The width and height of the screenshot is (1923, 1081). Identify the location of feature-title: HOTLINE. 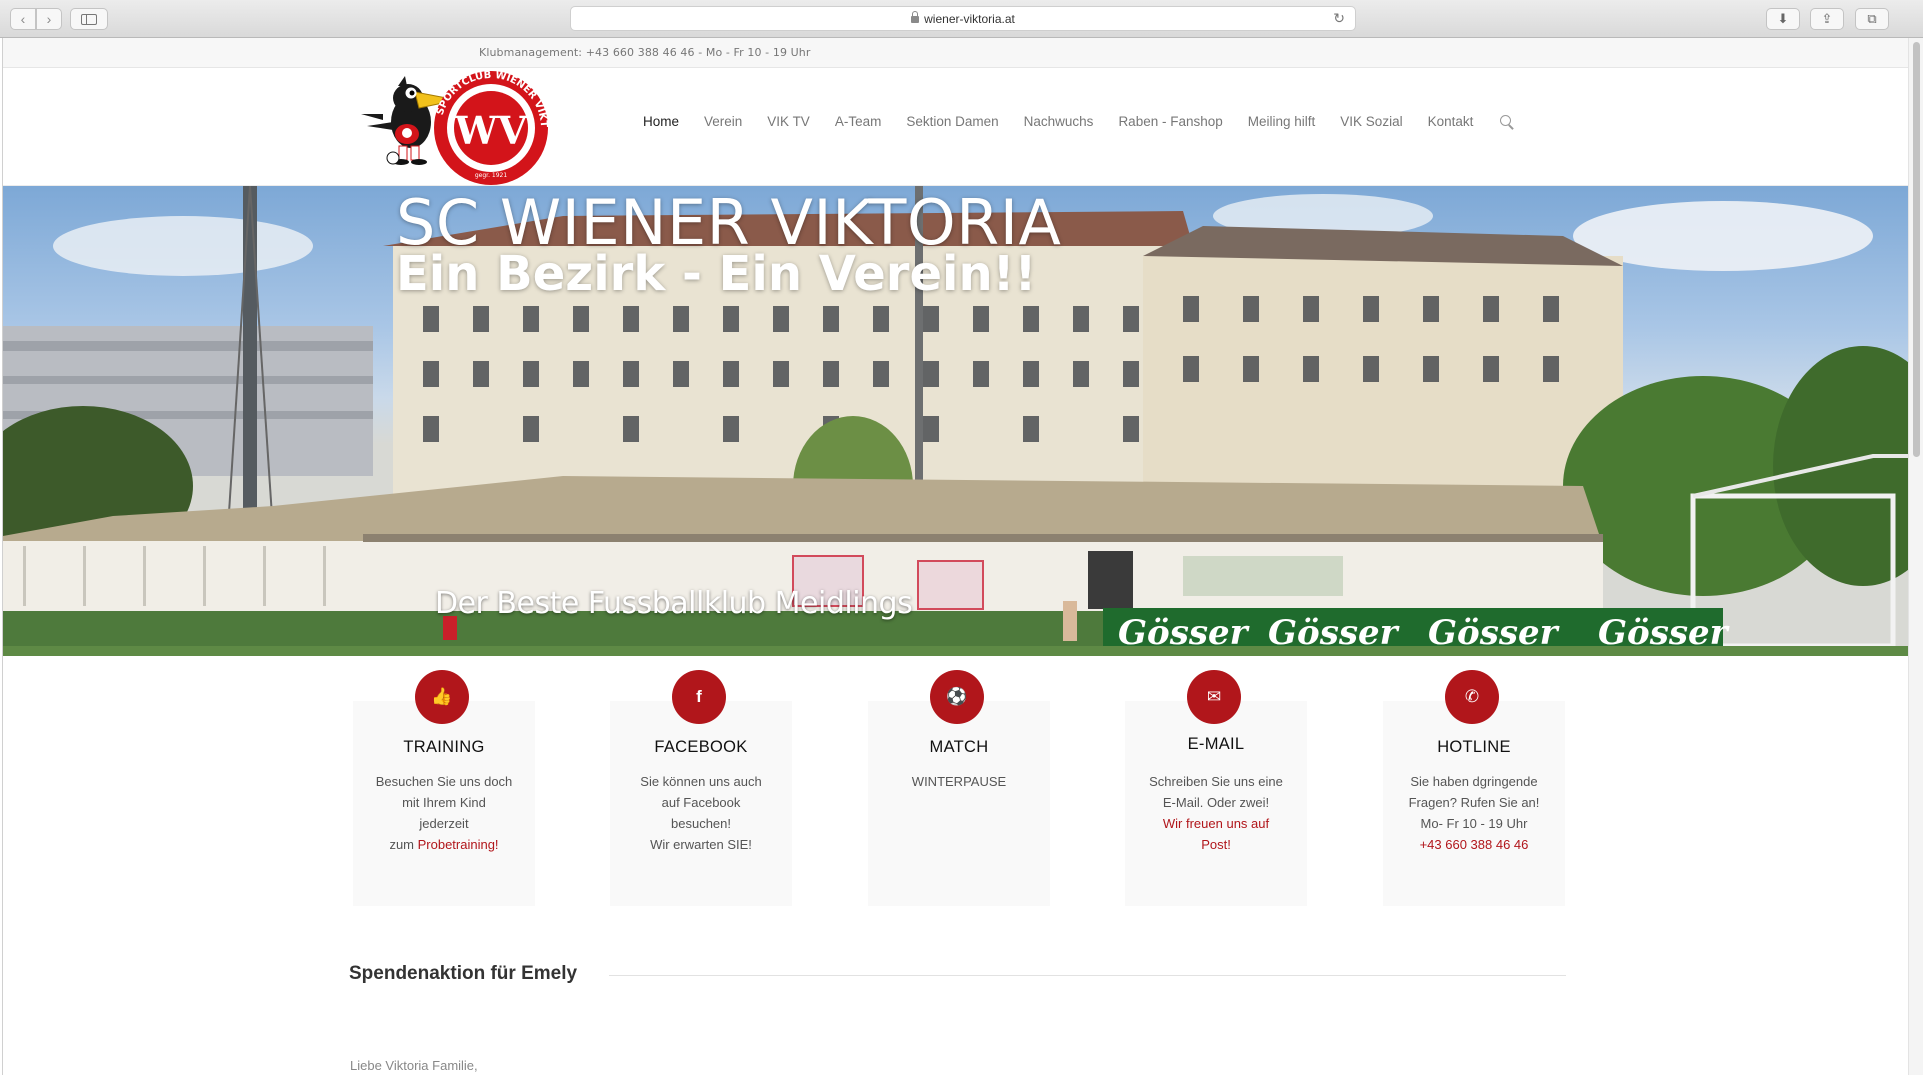
(1474, 747).